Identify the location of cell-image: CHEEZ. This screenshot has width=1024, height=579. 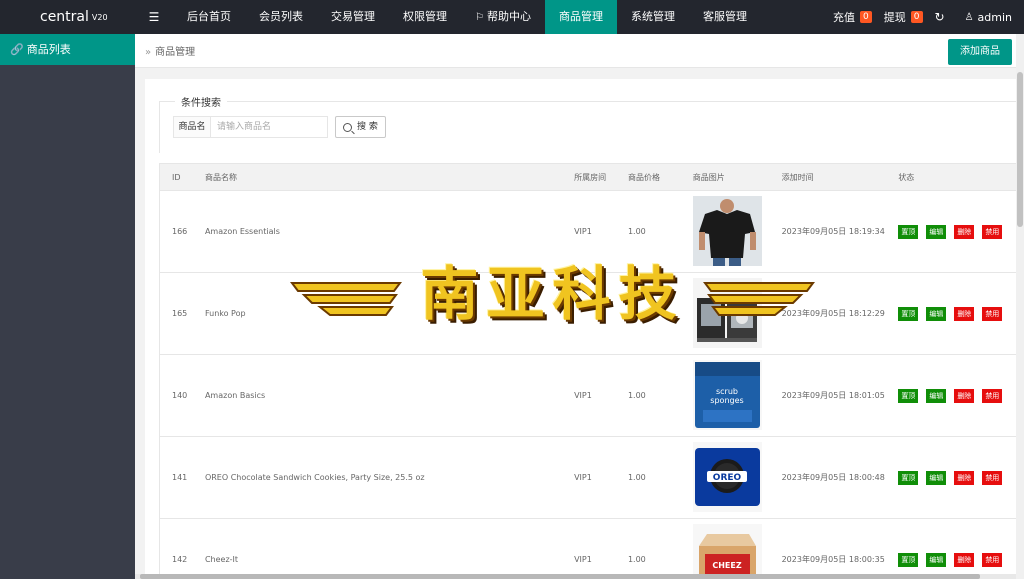
(737, 551).